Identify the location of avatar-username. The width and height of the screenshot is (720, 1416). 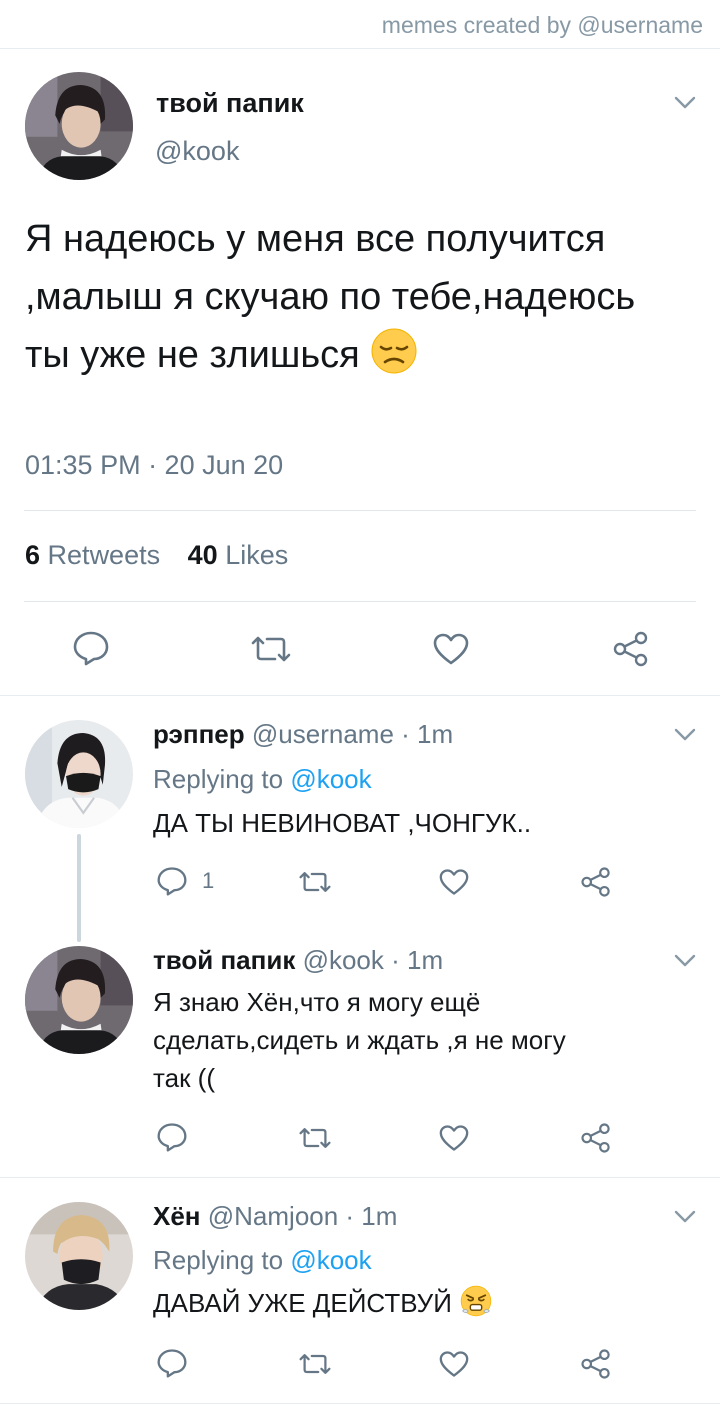
(79, 774).